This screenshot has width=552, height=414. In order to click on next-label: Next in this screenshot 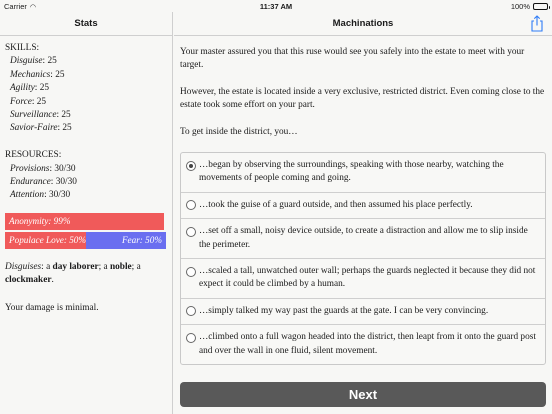, I will do `click(363, 394)`.